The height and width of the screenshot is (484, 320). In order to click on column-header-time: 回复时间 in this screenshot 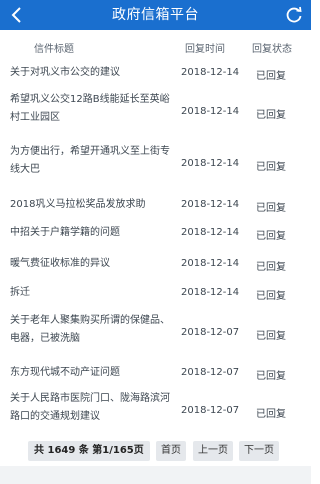, I will do `click(205, 49)`.